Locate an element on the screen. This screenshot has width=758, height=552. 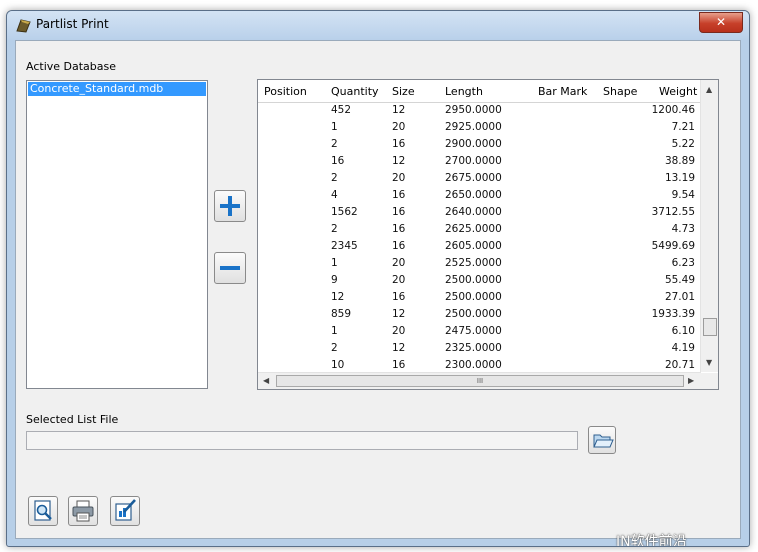
cell-weight: 5.22 is located at coordinates (683, 144).